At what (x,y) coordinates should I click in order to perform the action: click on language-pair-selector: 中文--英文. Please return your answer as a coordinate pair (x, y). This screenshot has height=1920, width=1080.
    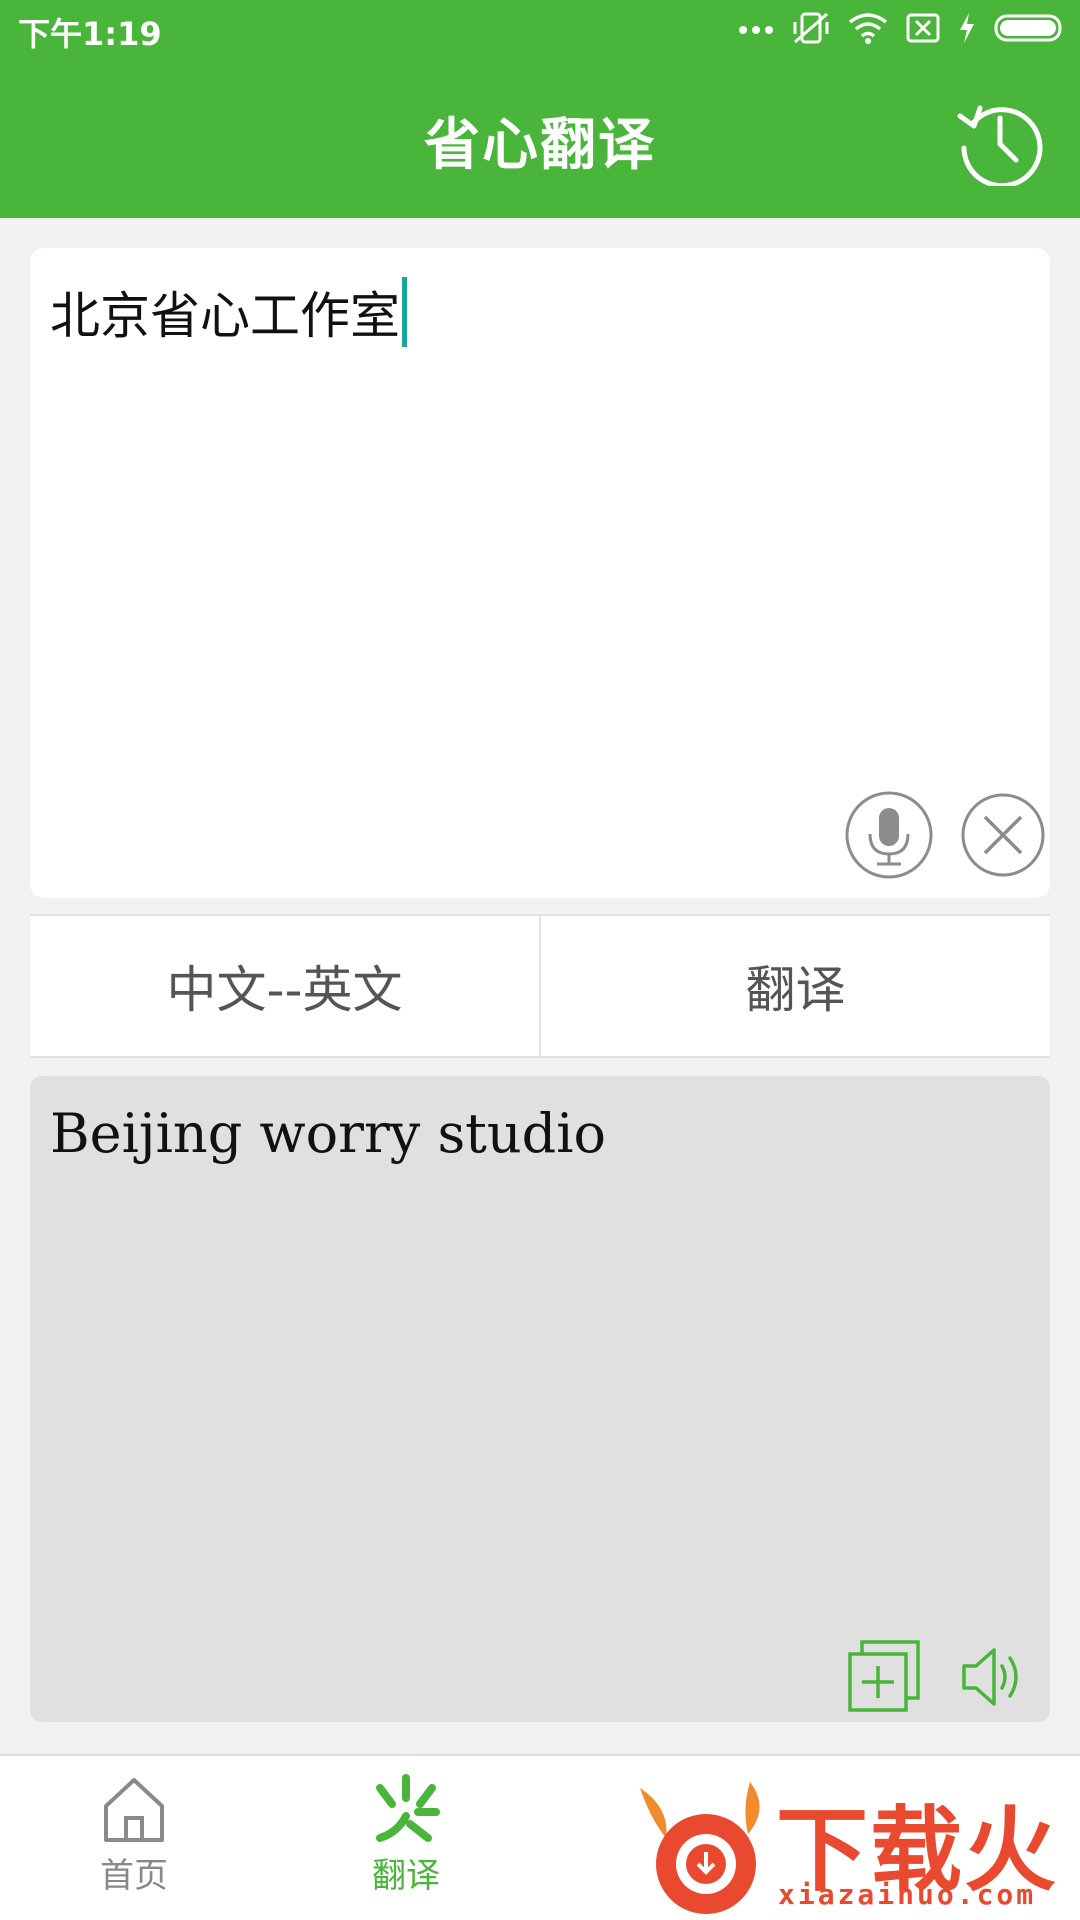
    Looking at the image, I should click on (284, 986).